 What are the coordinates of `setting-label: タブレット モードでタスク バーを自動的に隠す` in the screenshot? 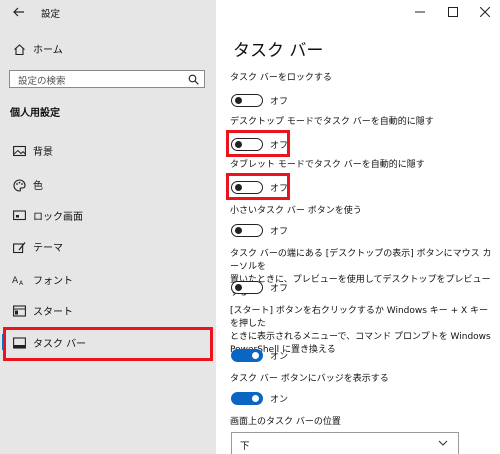 It's located at (327, 165).